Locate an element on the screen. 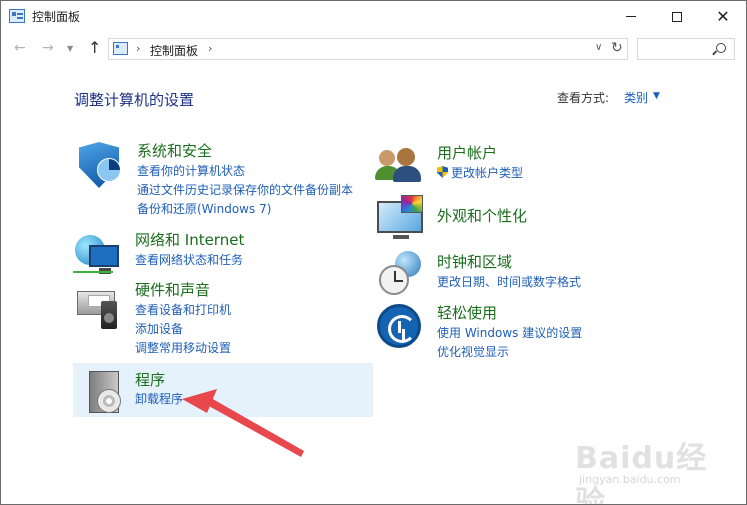 The image size is (747, 505). category-title-network: 网络和 Internet is located at coordinates (189, 239).